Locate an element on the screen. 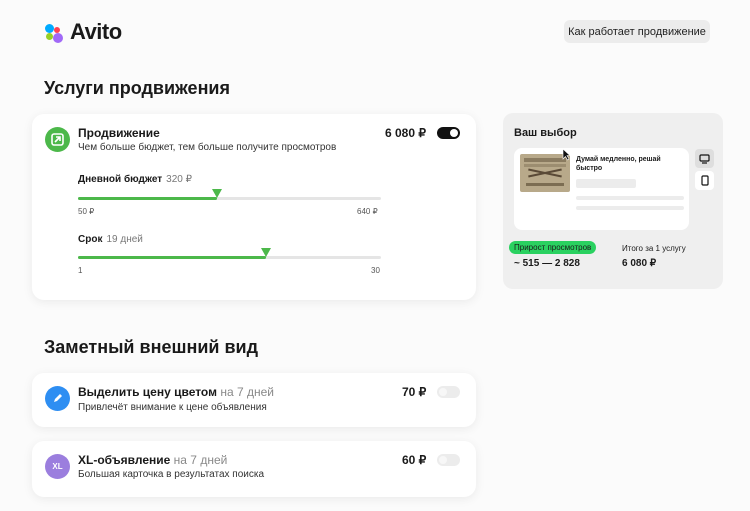 This screenshot has width=750, height=511. duration-slider is located at coordinates (229, 253).